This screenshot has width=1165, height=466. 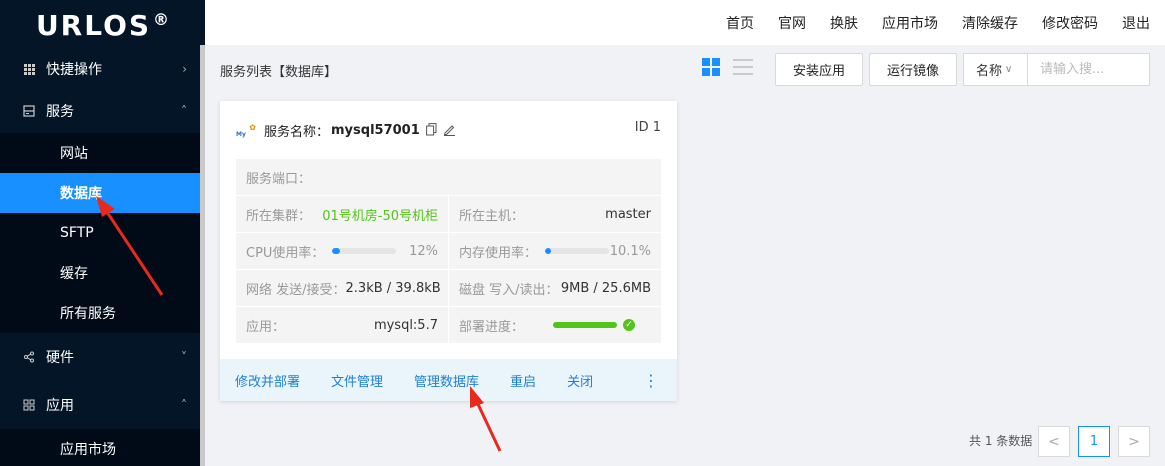 What do you see at coordinates (102, 153) in the screenshot?
I see `sidebar-item-website: 网站` at bounding box center [102, 153].